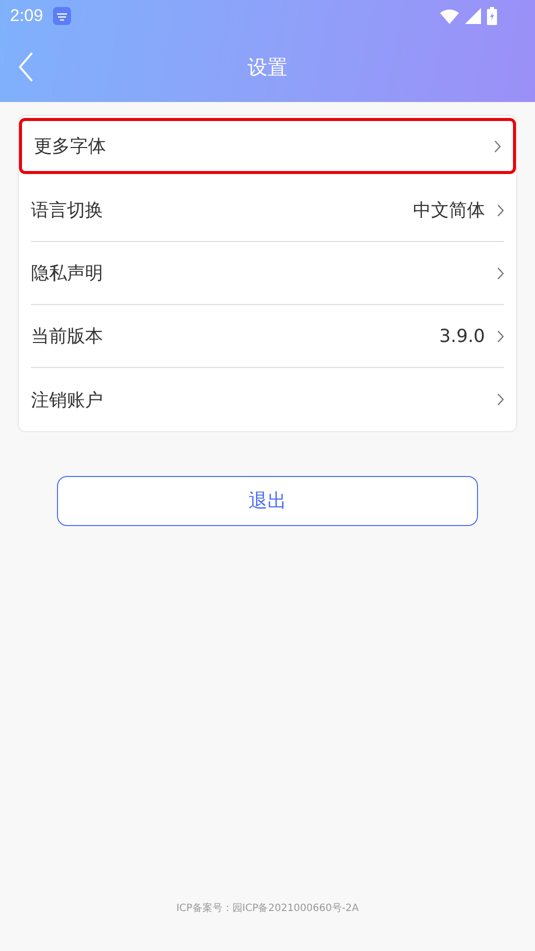 The width and height of the screenshot is (535, 951). Describe the element at coordinates (267, 501) in the screenshot. I see `logout-button: 退出` at that location.